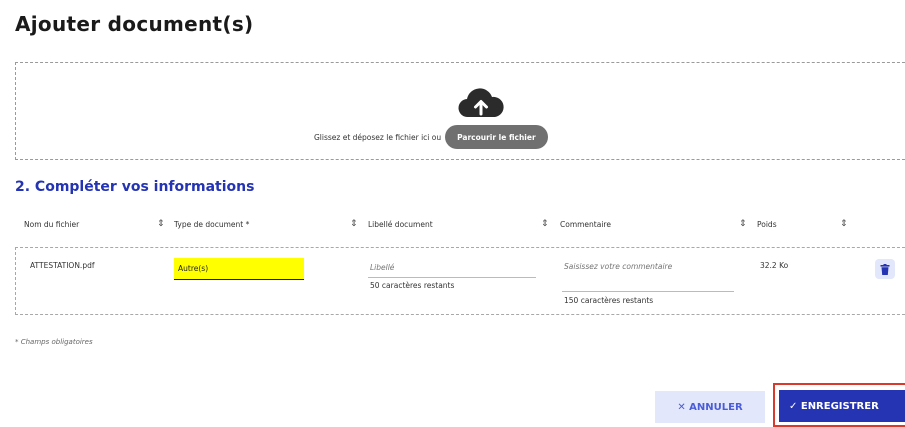  Describe the element at coordinates (378, 137) in the screenshot. I see `drop-instruction: Glissez et déposez le fichier ici ou` at that location.